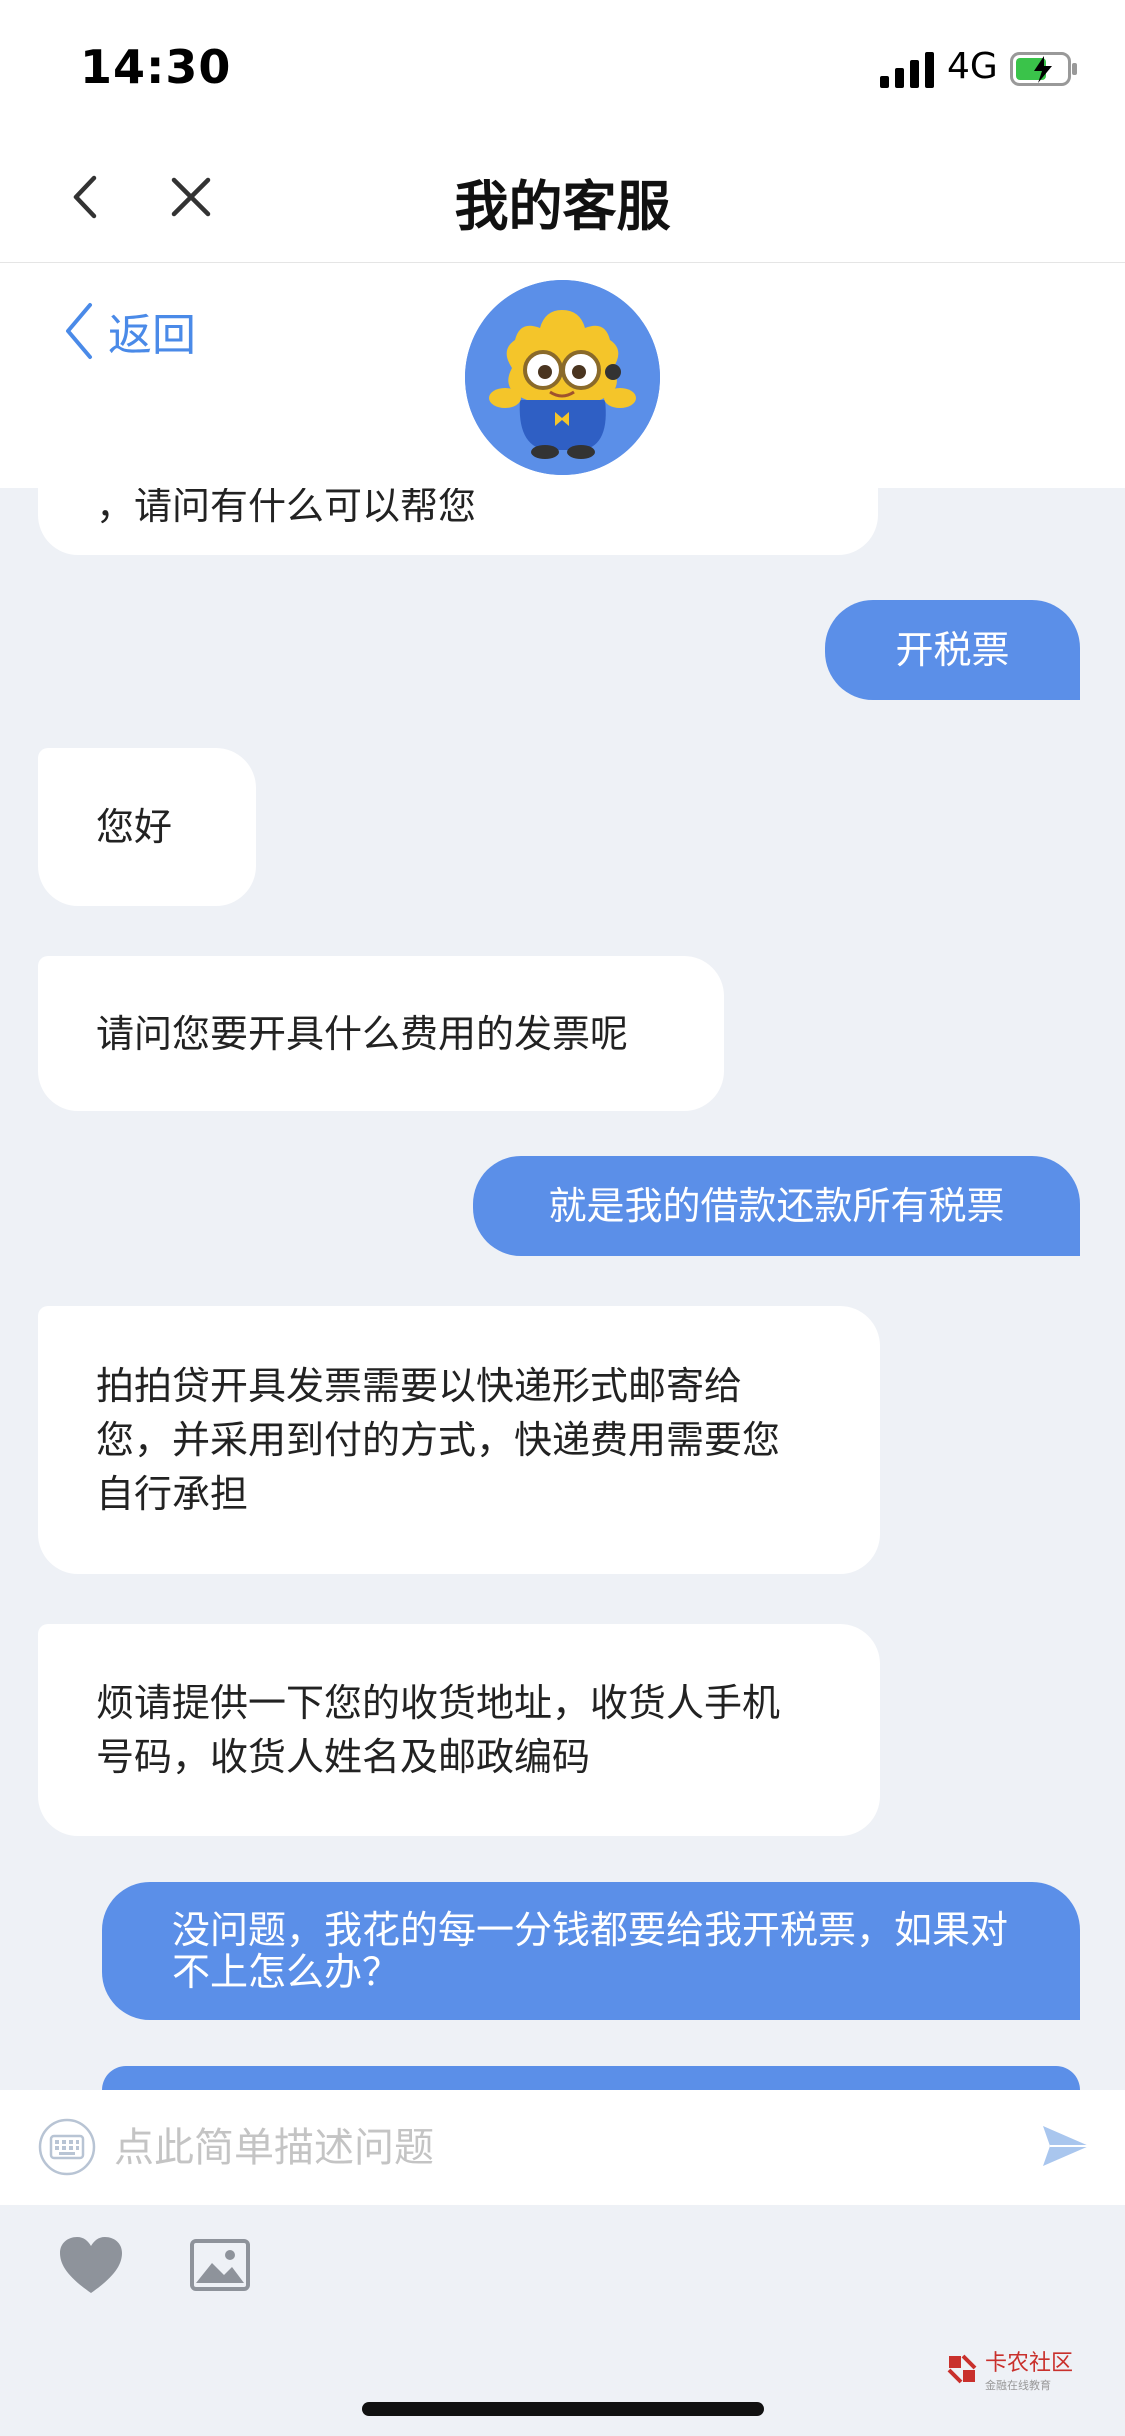 The width and height of the screenshot is (1125, 2436). Describe the element at coordinates (1018, 2385) in the screenshot. I see `watermark-tagline: 金融在线教育` at that location.